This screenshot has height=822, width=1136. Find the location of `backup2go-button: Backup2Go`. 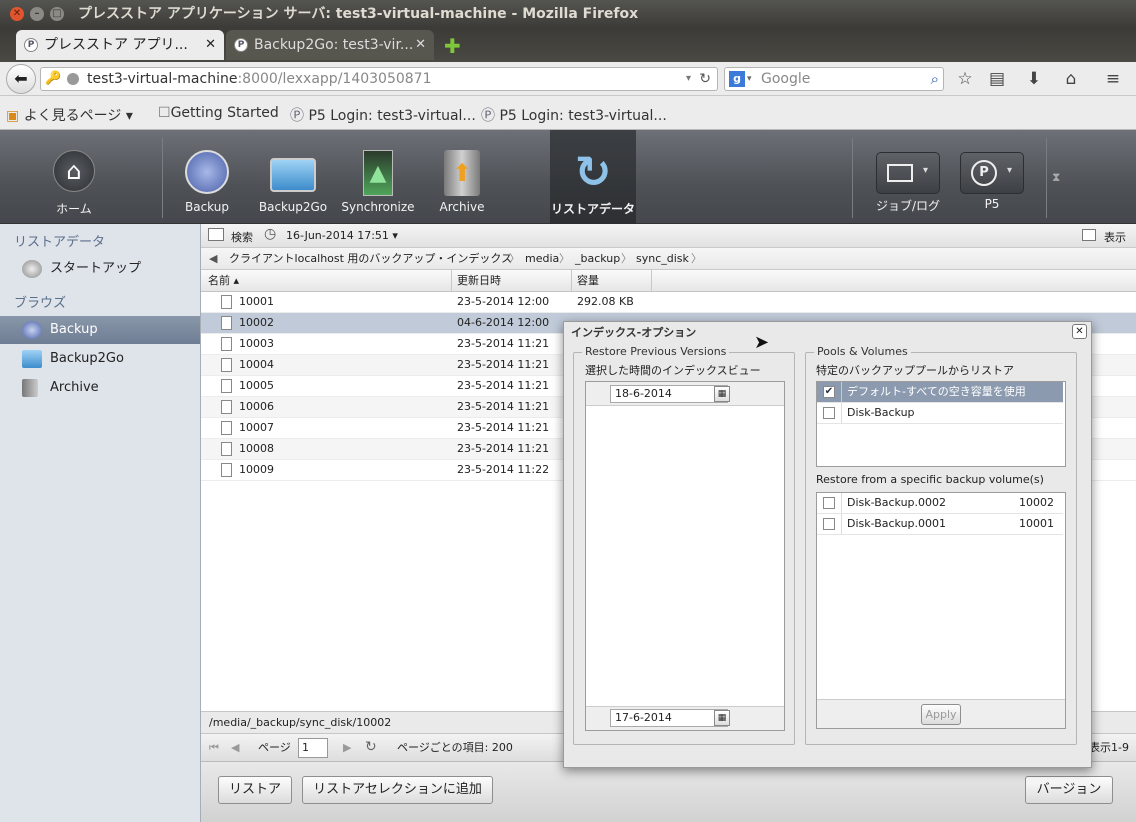

backup2go-button: Backup2Go is located at coordinates (293, 177).